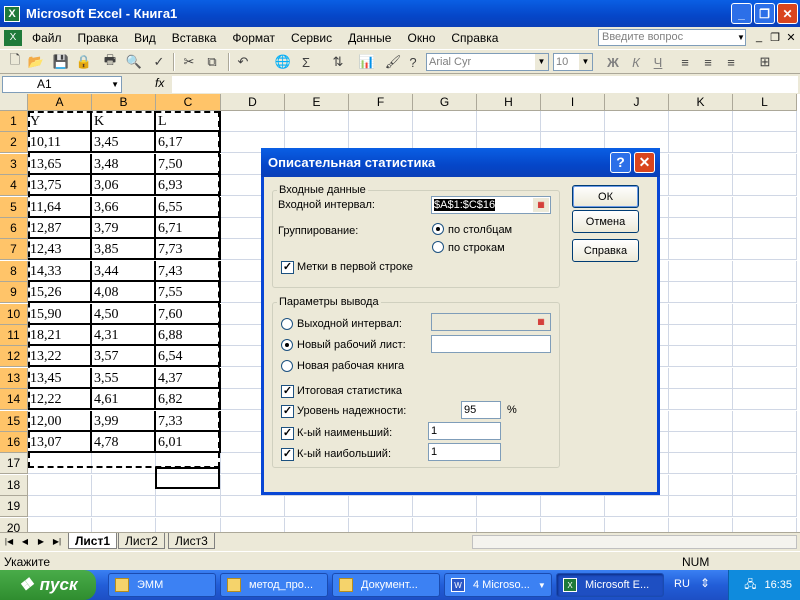 The width and height of the screenshot is (800, 600). Describe the element at coordinates (124, 228) in the screenshot. I see `cell: 3,79` at that location.